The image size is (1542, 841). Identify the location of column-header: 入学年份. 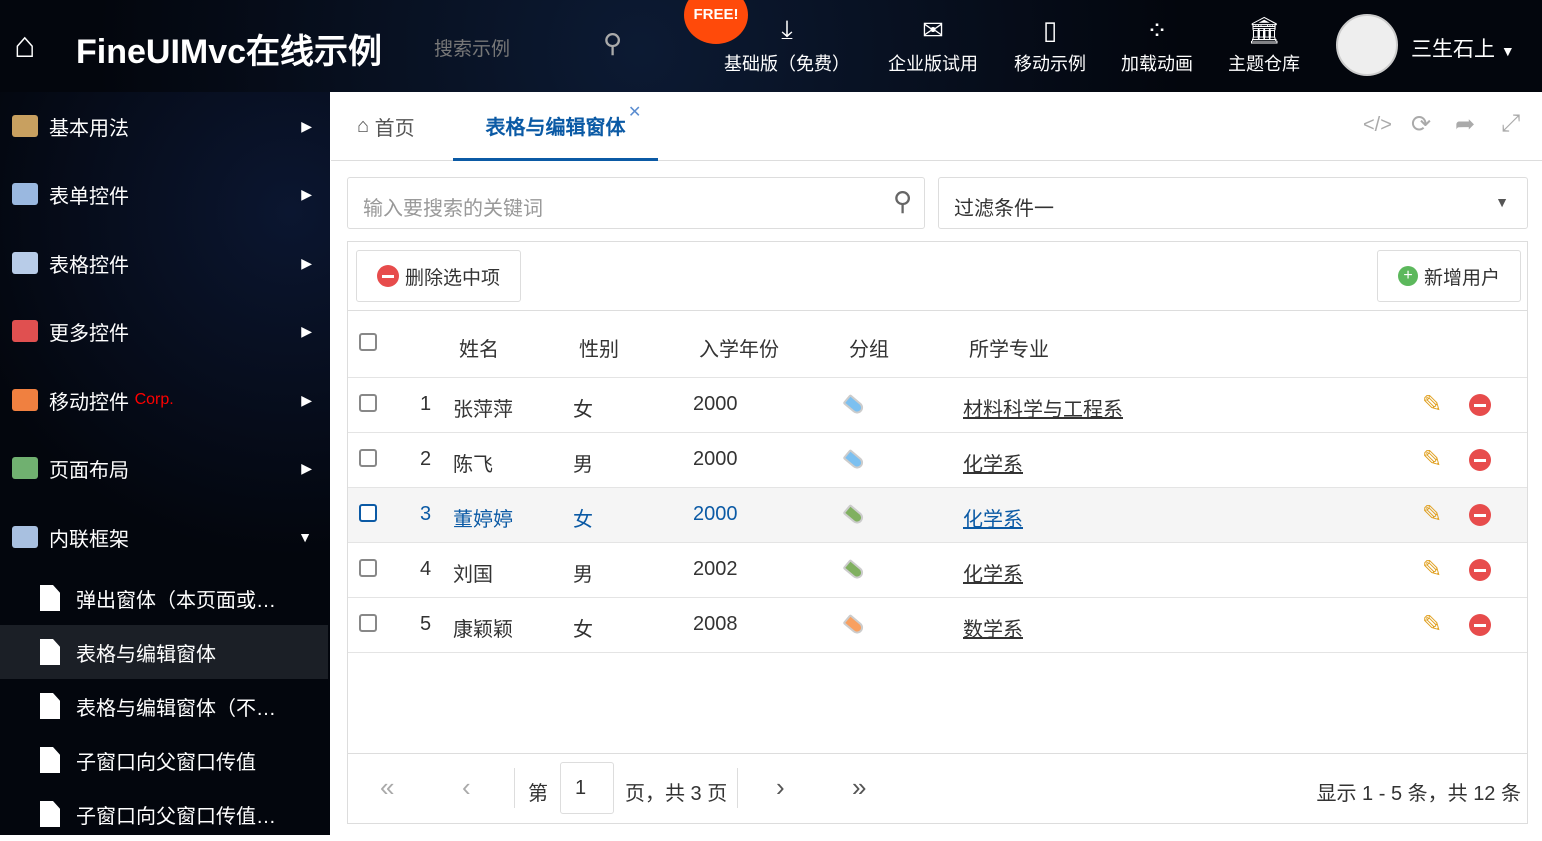
(739, 347).